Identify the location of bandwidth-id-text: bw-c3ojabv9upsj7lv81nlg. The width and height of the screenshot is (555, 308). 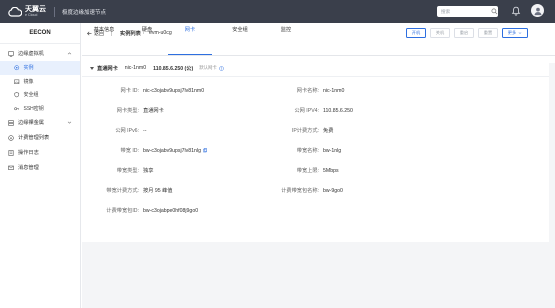
(172, 151).